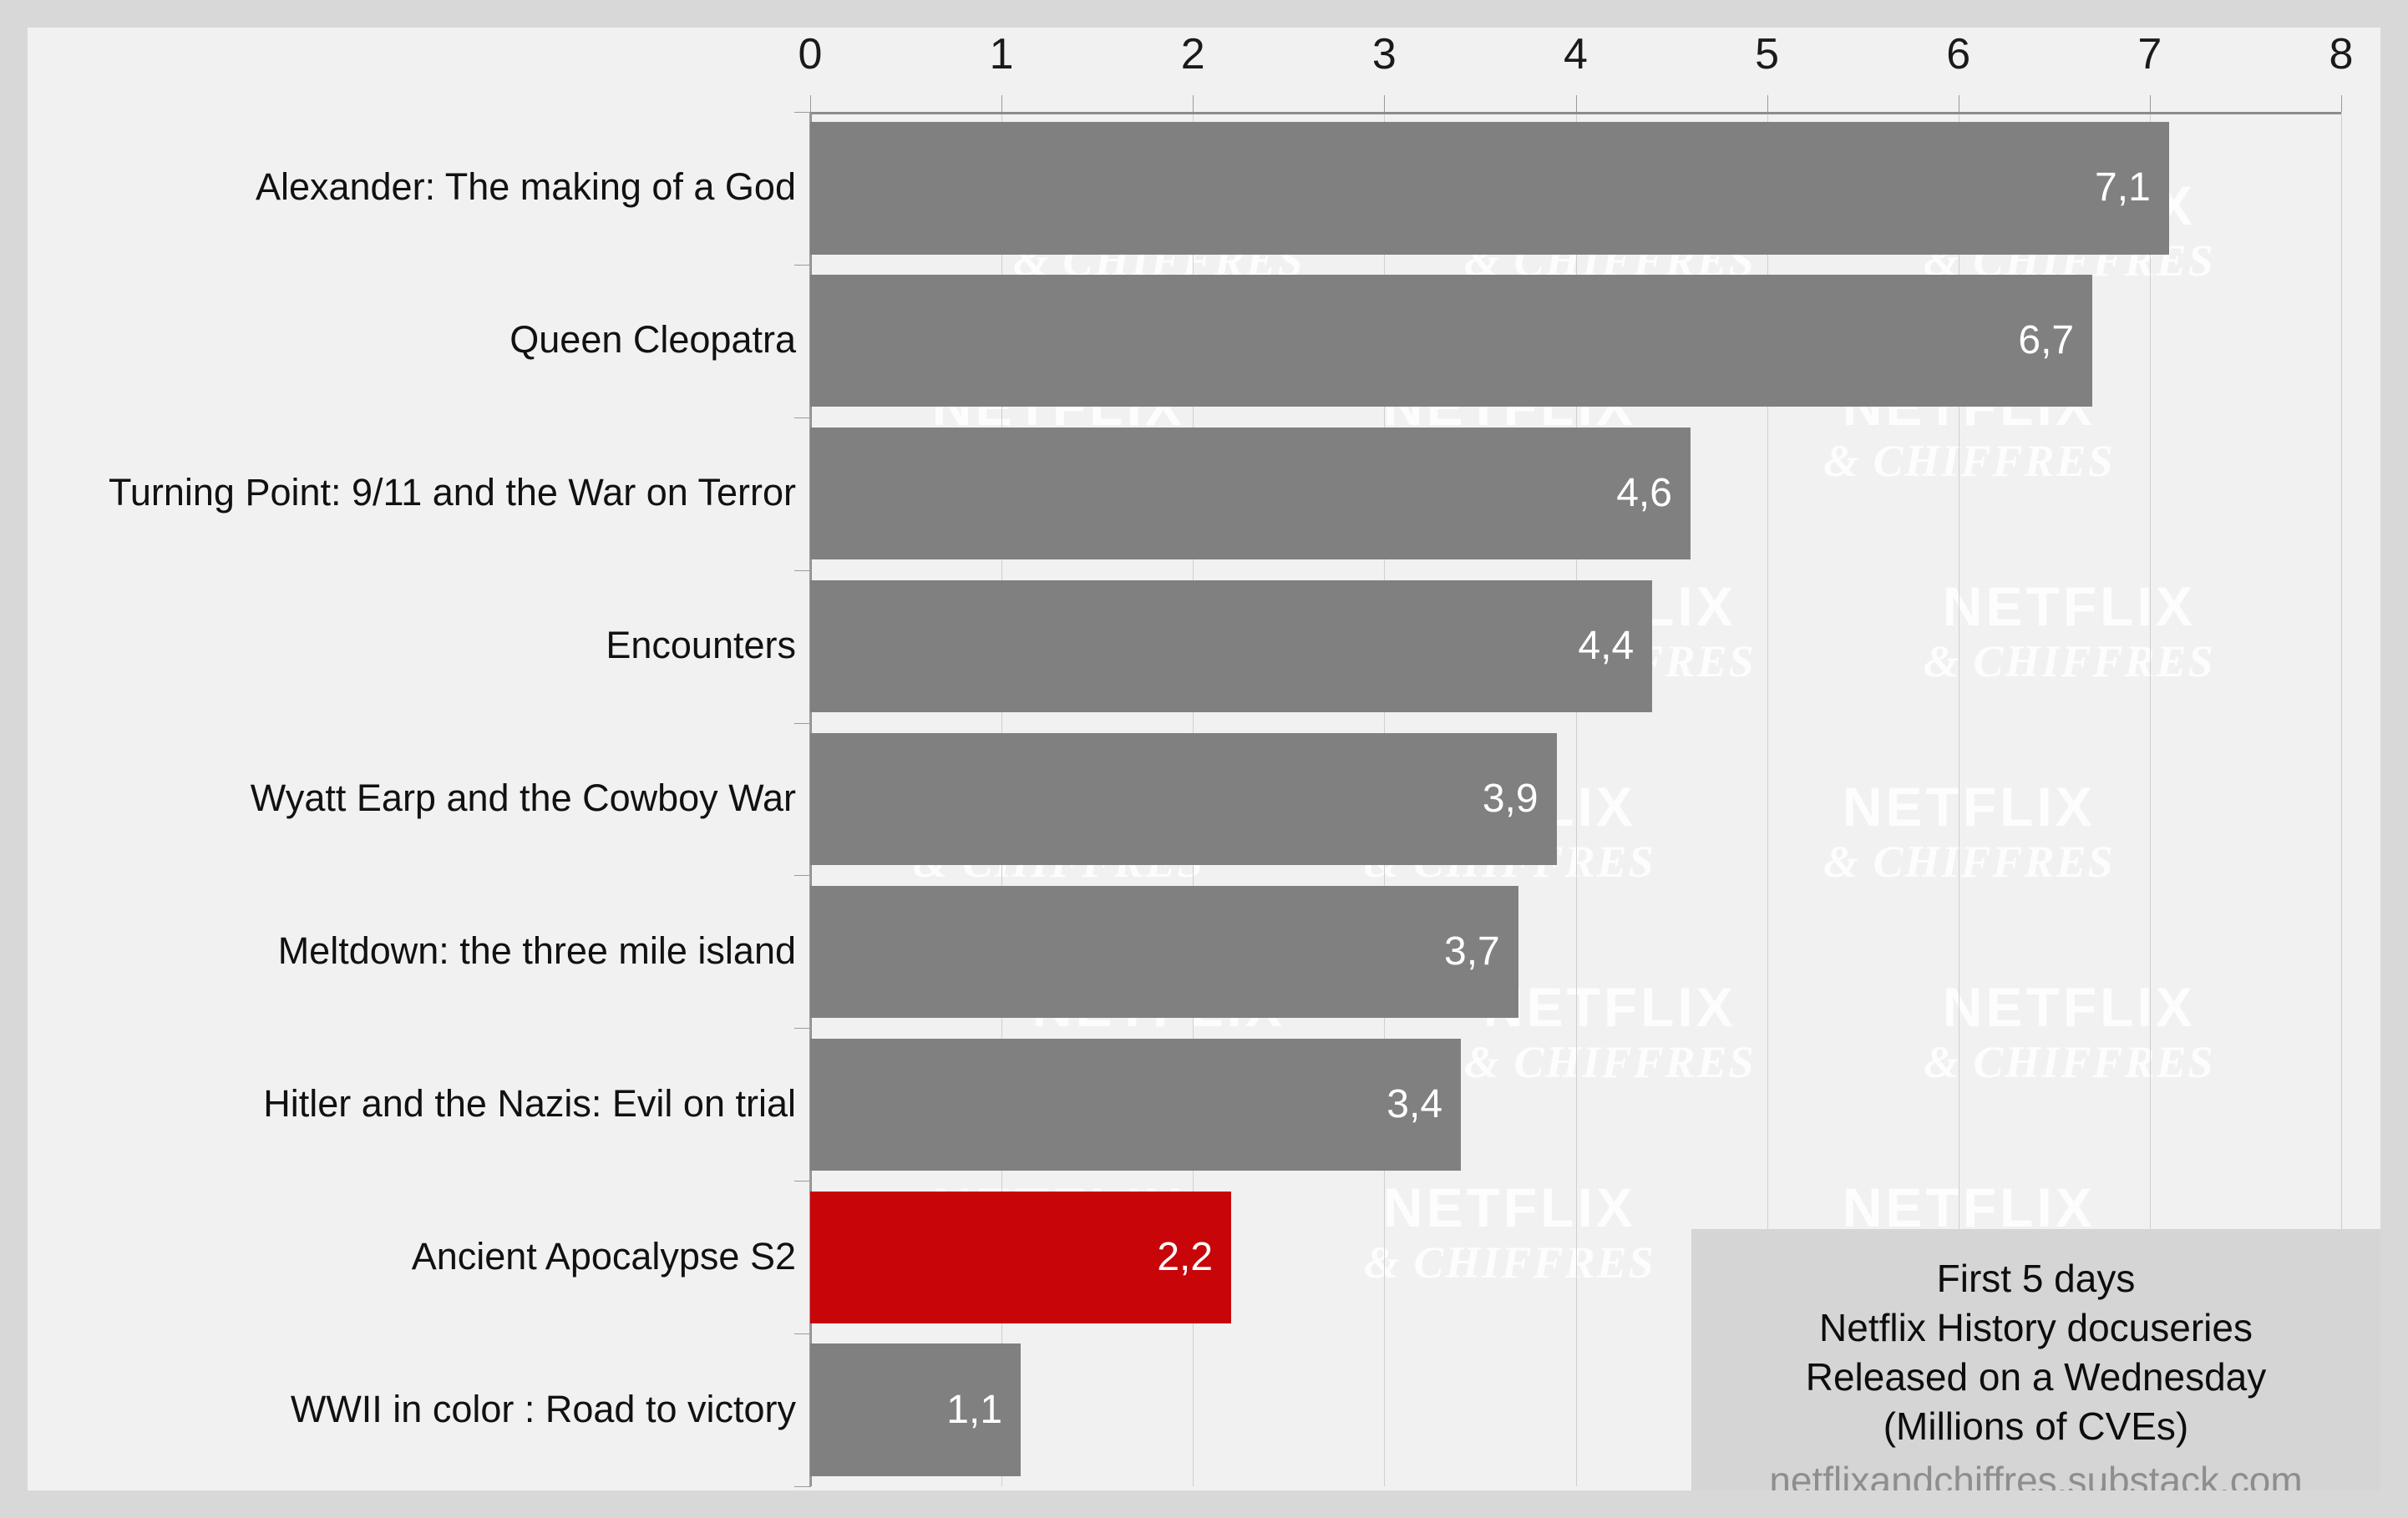 This screenshot has height=1518, width=2408. Describe the element at coordinates (1164, 951) in the screenshot. I see `bar: 3,7` at that location.